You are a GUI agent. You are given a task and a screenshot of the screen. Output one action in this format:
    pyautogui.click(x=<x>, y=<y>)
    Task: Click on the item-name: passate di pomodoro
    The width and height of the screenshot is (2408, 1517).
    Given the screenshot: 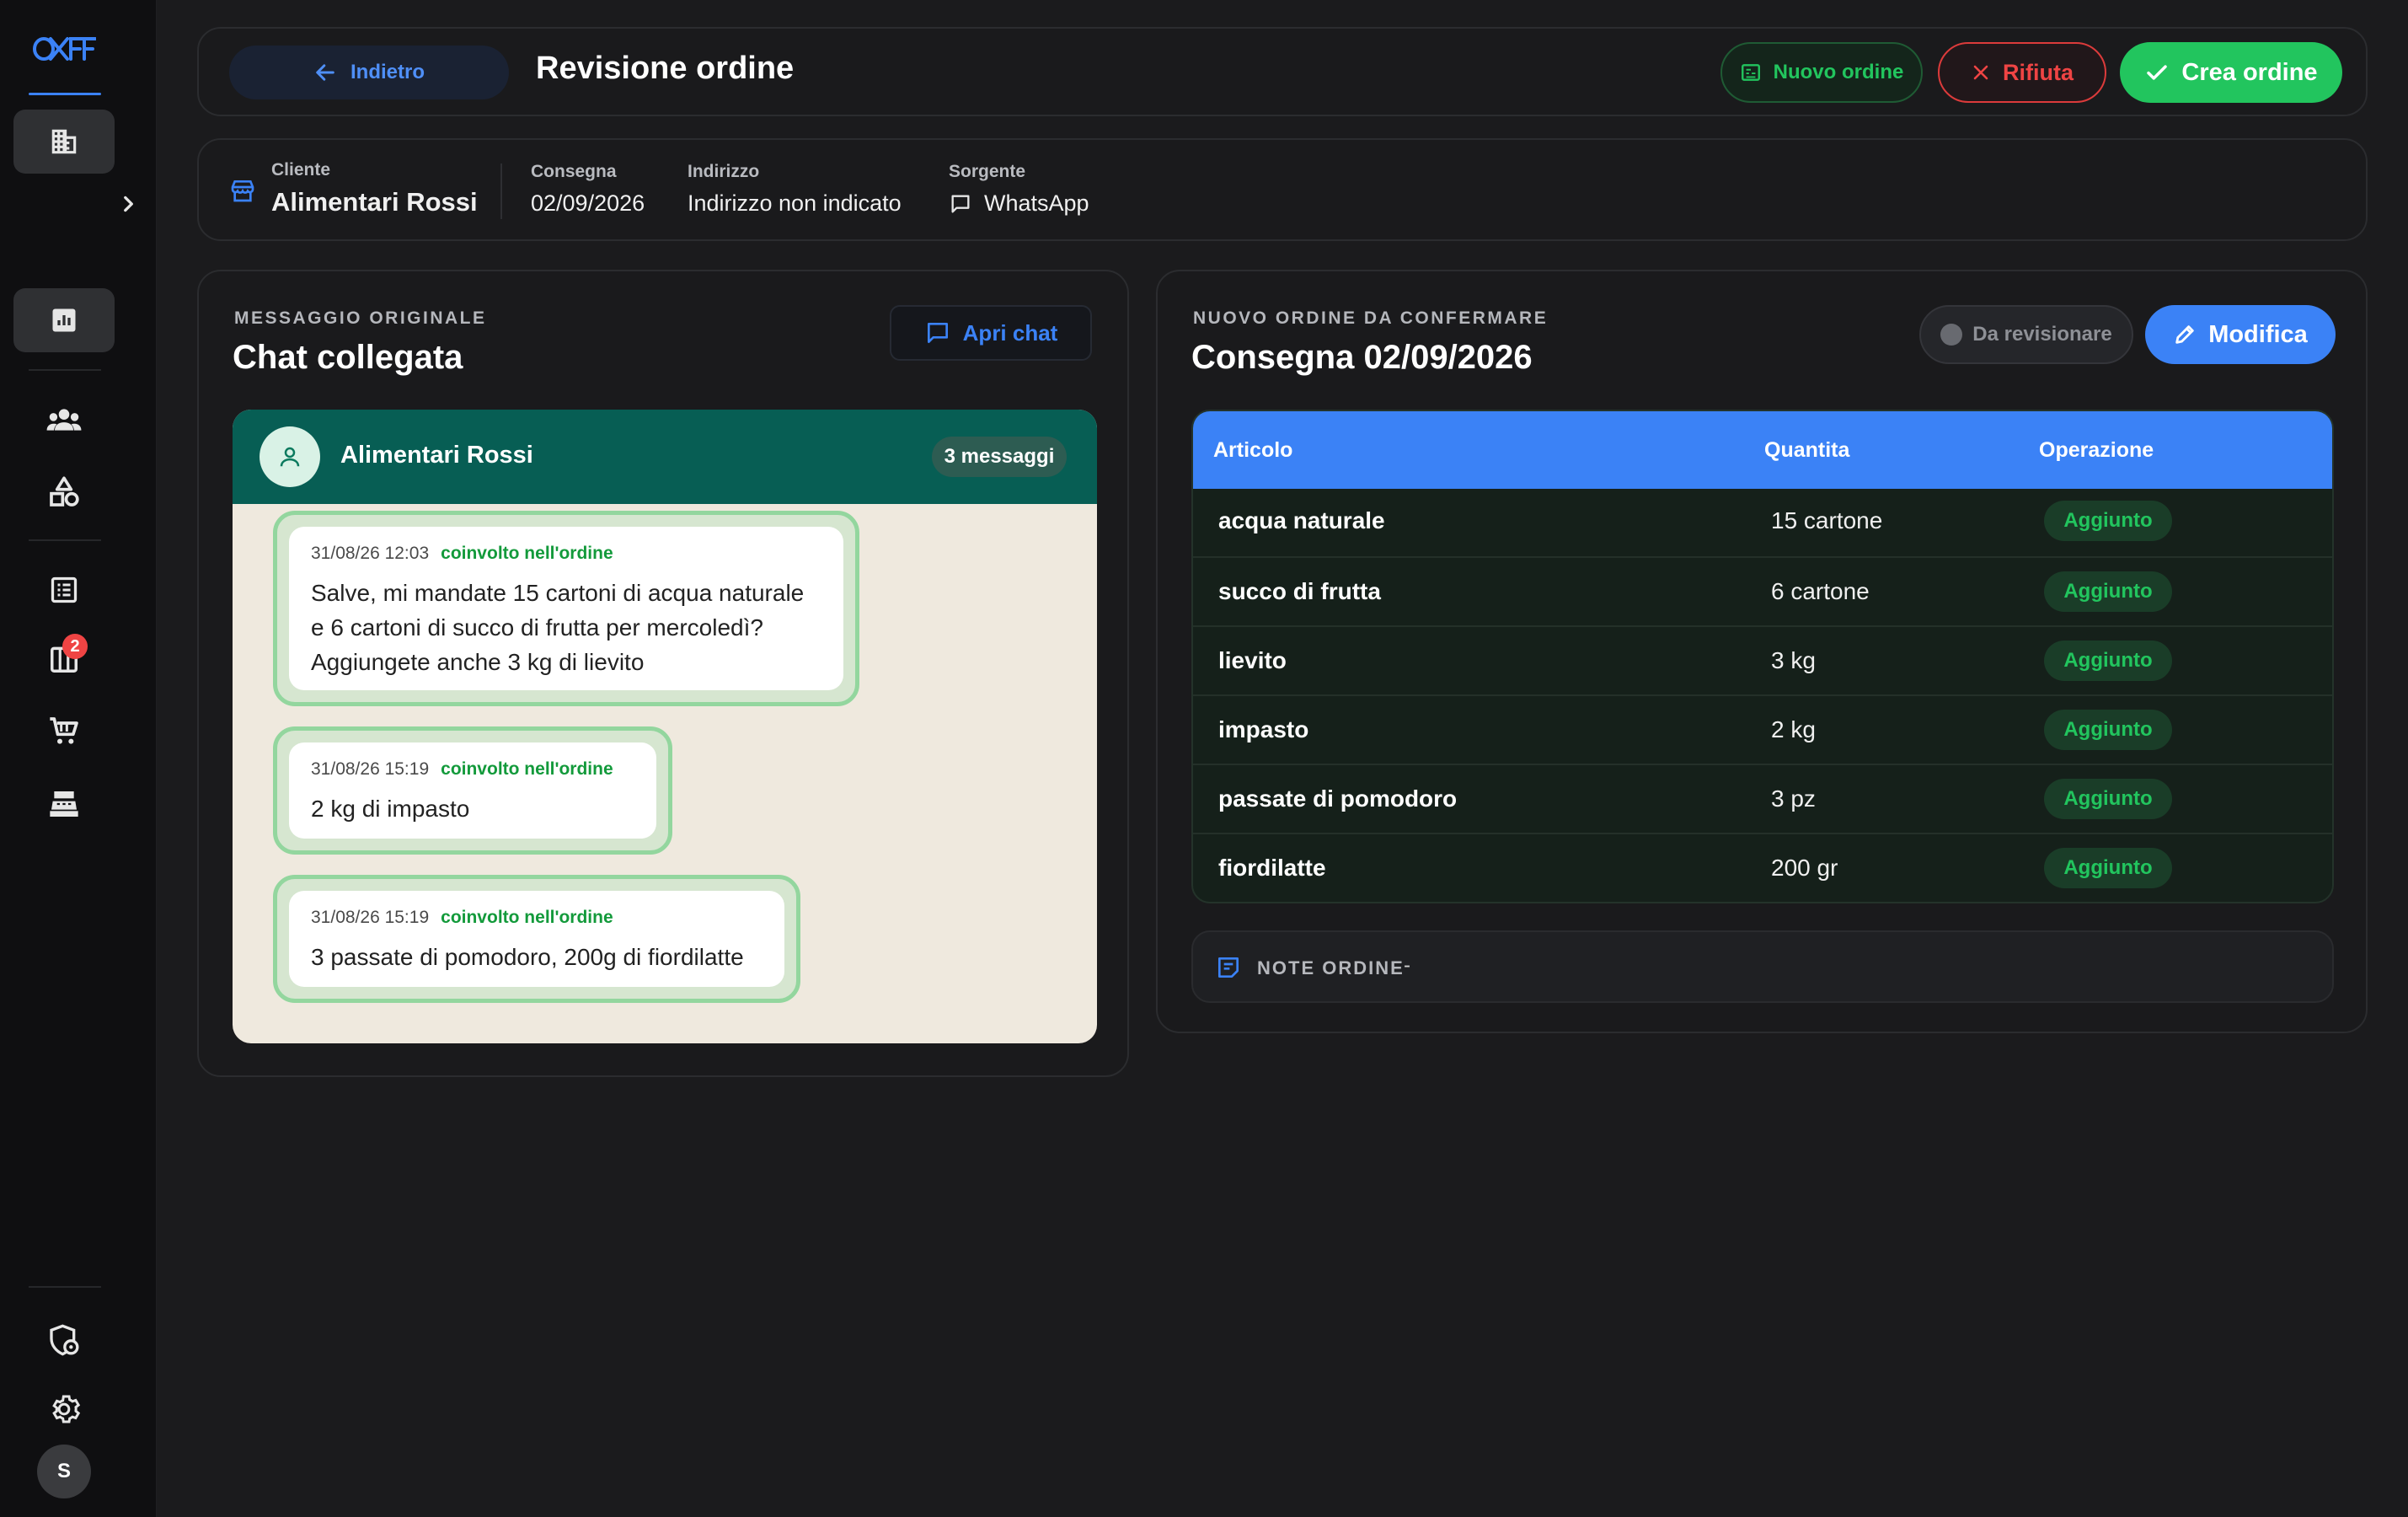 What is the action you would take?
    pyautogui.click(x=1338, y=798)
    